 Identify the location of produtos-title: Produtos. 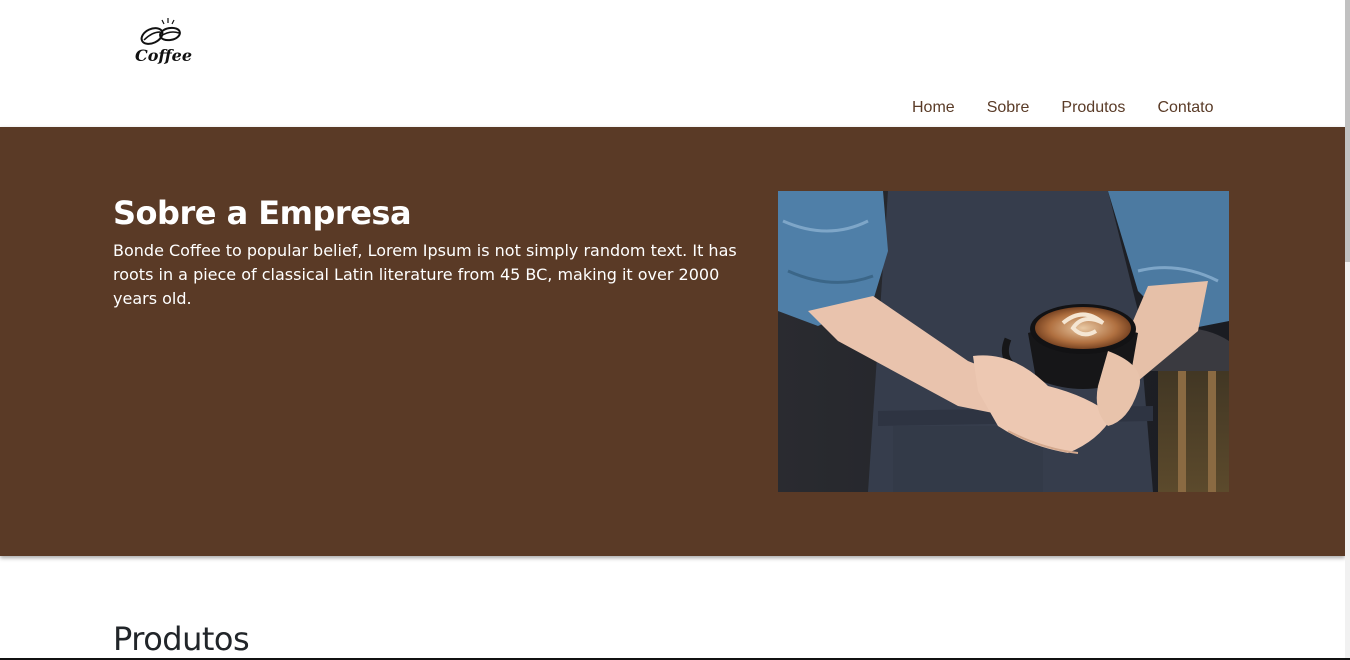
(181, 639).